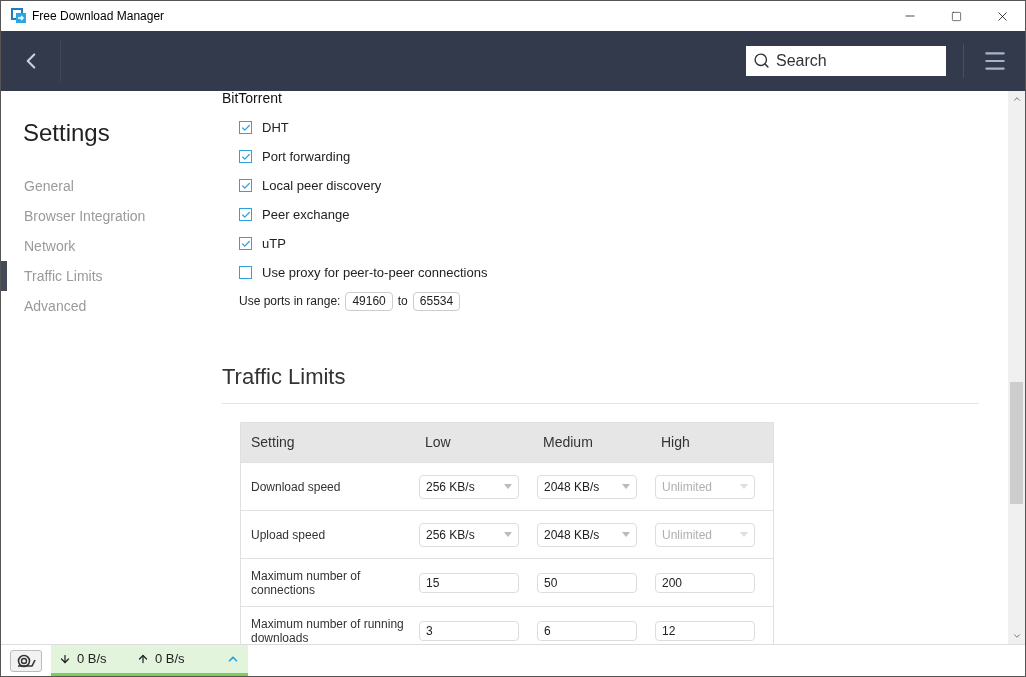 The image size is (1026, 677). What do you see at coordinates (306, 214) in the screenshot?
I see `checkbox-label: Peer exchange` at bounding box center [306, 214].